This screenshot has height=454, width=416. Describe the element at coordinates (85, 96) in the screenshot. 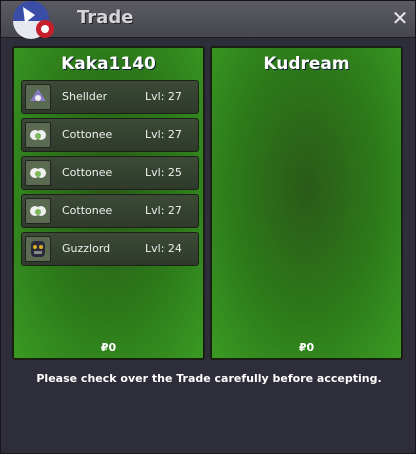

I see `pokemon-name: Shellder` at that location.